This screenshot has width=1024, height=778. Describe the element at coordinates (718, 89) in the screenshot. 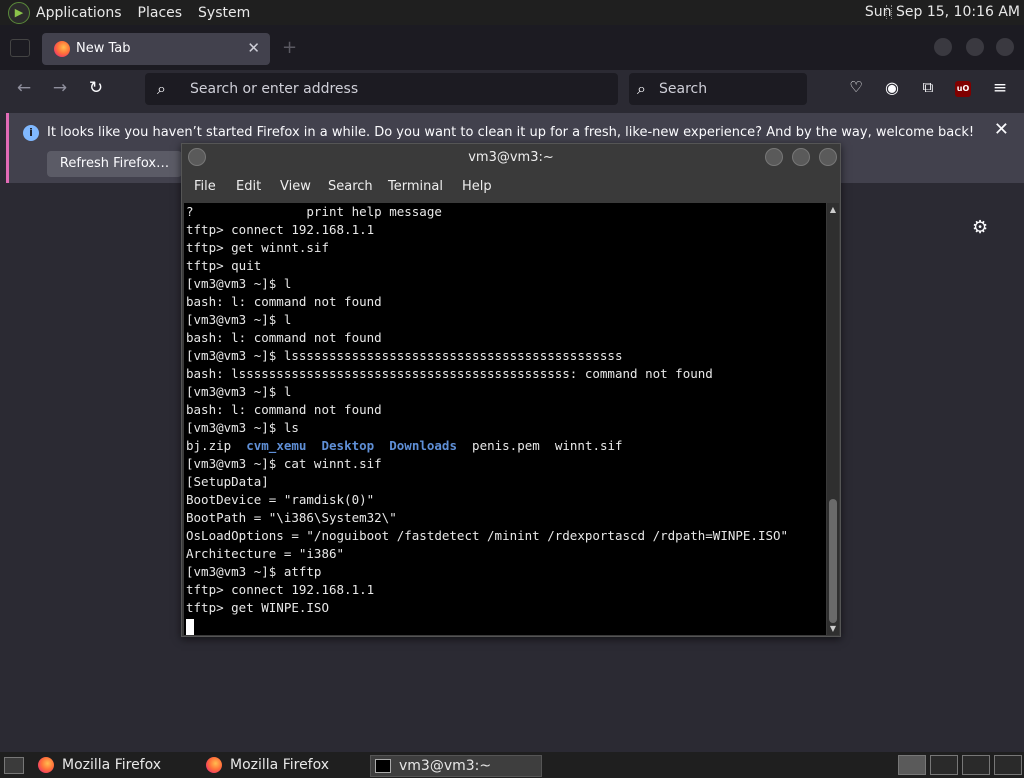

I see `search-bar: ⌕ Search` at that location.